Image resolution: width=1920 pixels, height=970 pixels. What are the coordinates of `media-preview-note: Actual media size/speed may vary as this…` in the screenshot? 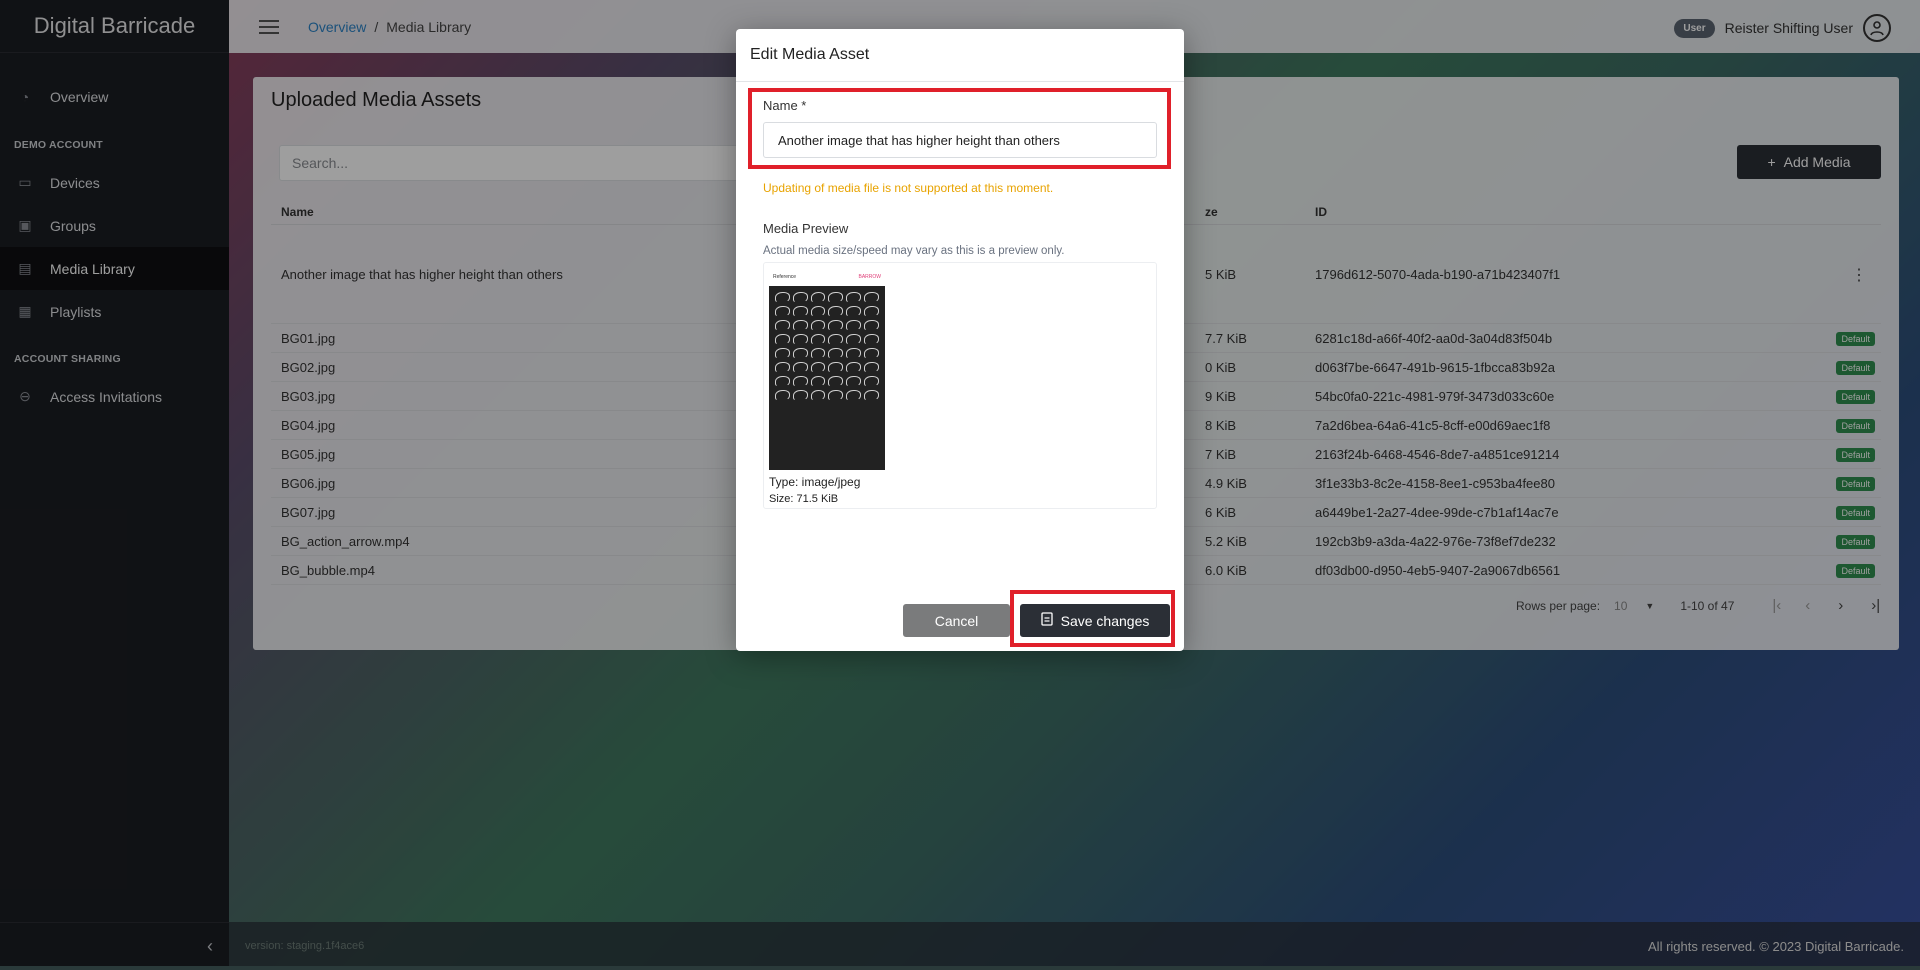 It's located at (914, 251).